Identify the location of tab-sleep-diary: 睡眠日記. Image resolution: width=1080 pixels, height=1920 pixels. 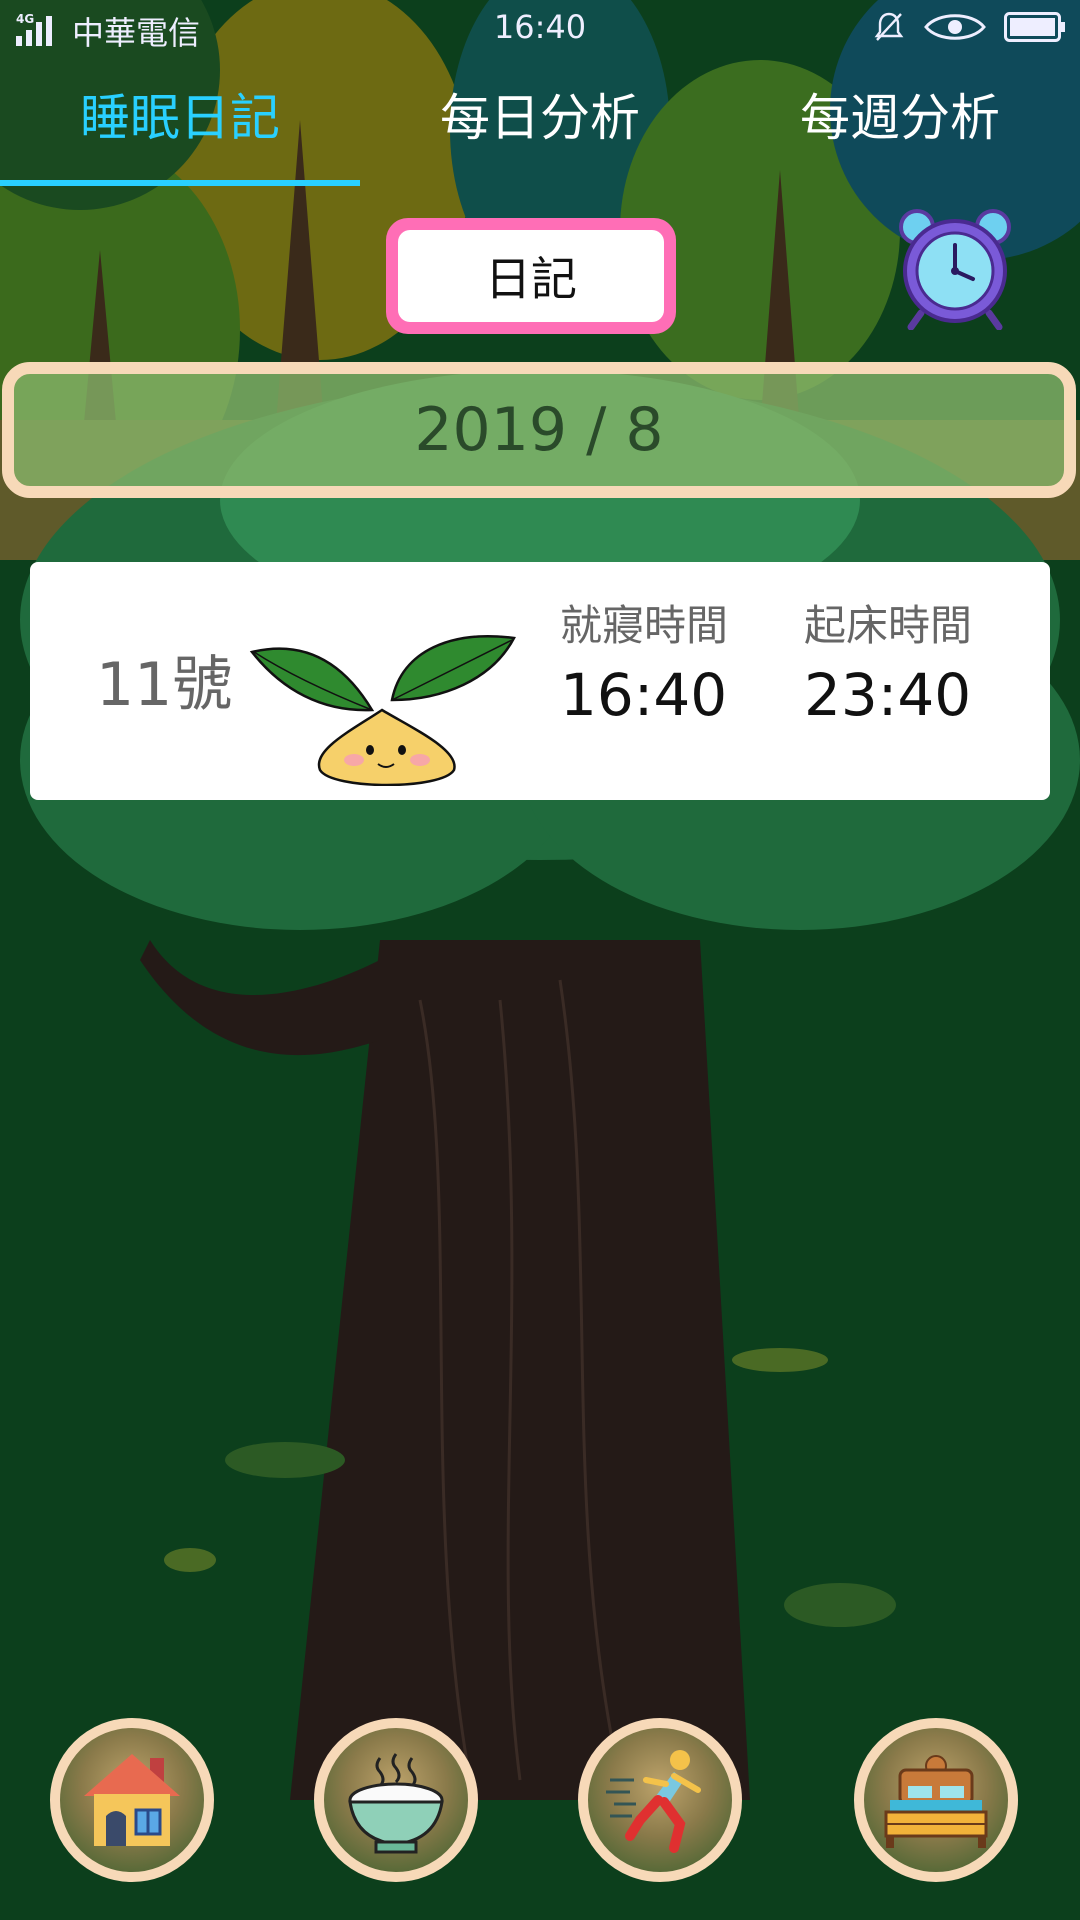
(180, 131).